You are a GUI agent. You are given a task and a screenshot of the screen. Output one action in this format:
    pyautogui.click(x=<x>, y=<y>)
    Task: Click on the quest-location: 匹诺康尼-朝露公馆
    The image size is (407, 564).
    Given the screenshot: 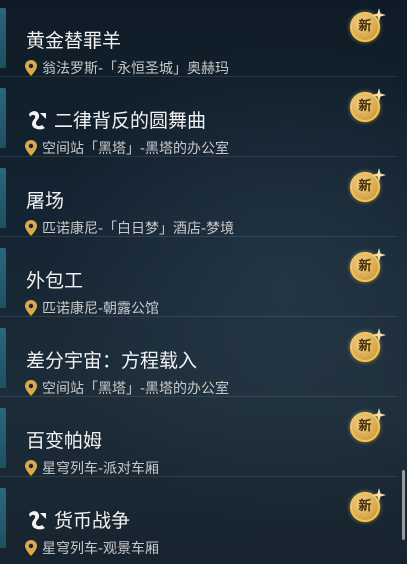 What is the action you would take?
    pyautogui.click(x=92, y=308)
    